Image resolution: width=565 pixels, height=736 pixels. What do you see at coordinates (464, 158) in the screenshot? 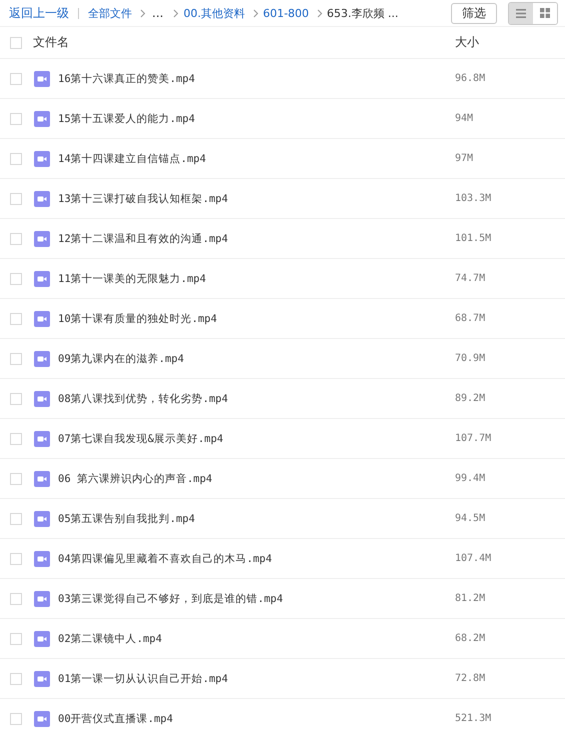
I see `file-size: 97M` at bounding box center [464, 158].